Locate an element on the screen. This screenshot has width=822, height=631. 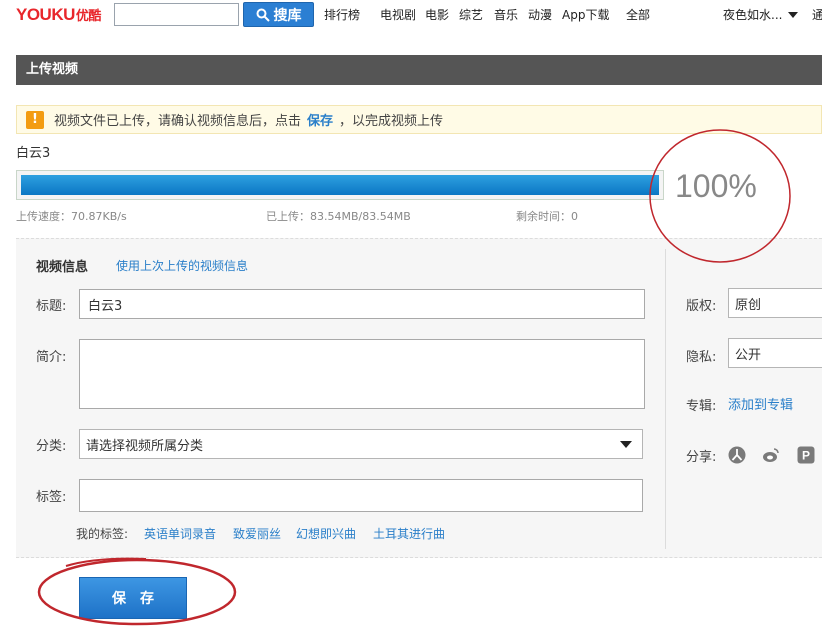
category-select: 请选择视频所属分类 is located at coordinates (361, 444).